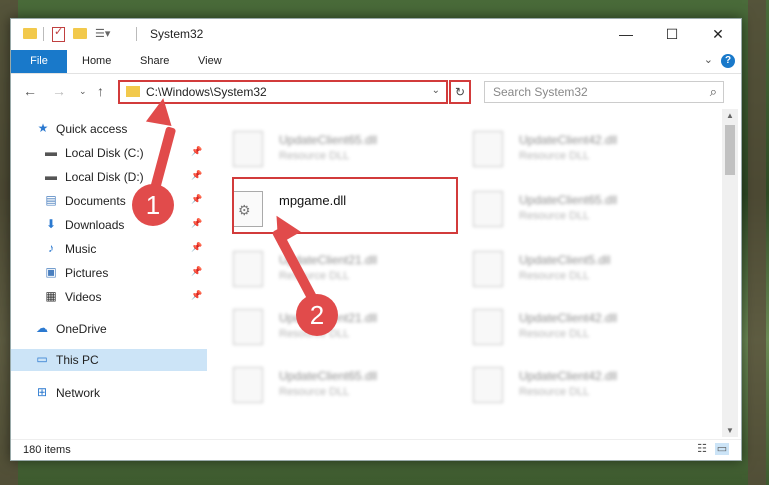 The height and width of the screenshot is (485, 769). What do you see at coordinates (702, 449) in the screenshot?
I see `details-view-icon: ☷` at bounding box center [702, 449].